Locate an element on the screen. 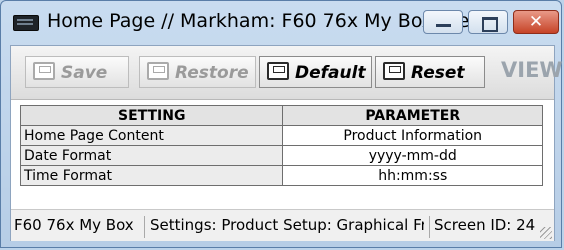 This screenshot has height=250, width=564. close-button: ✕ is located at coordinates (536, 22).